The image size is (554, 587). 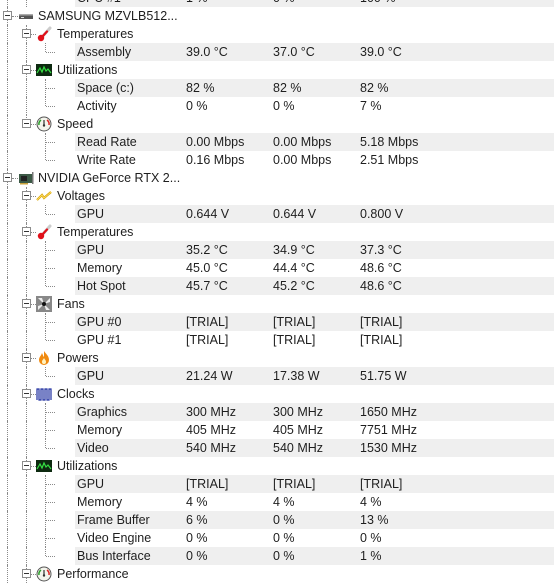 I want to click on sensor-row: GPU #1 [TRIAL] [TRIAL] [TRIAL], so click(x=277, y=340).